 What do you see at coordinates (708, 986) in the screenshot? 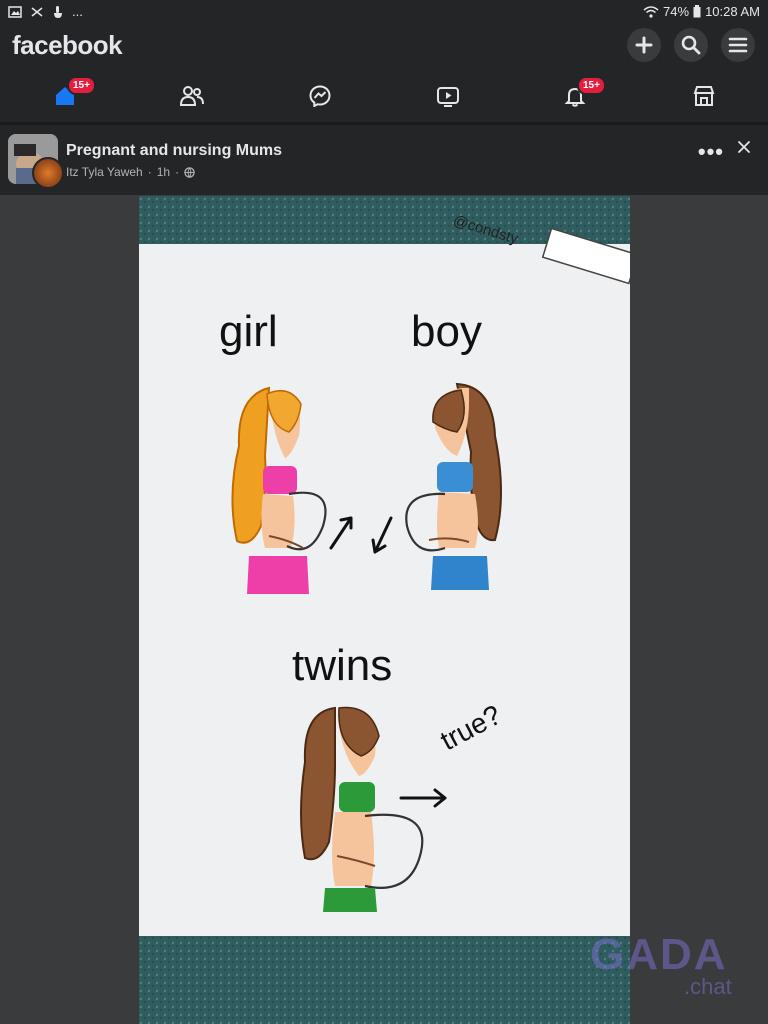
I see `watermark-sub: .chat` at bounding box center [708, 986].